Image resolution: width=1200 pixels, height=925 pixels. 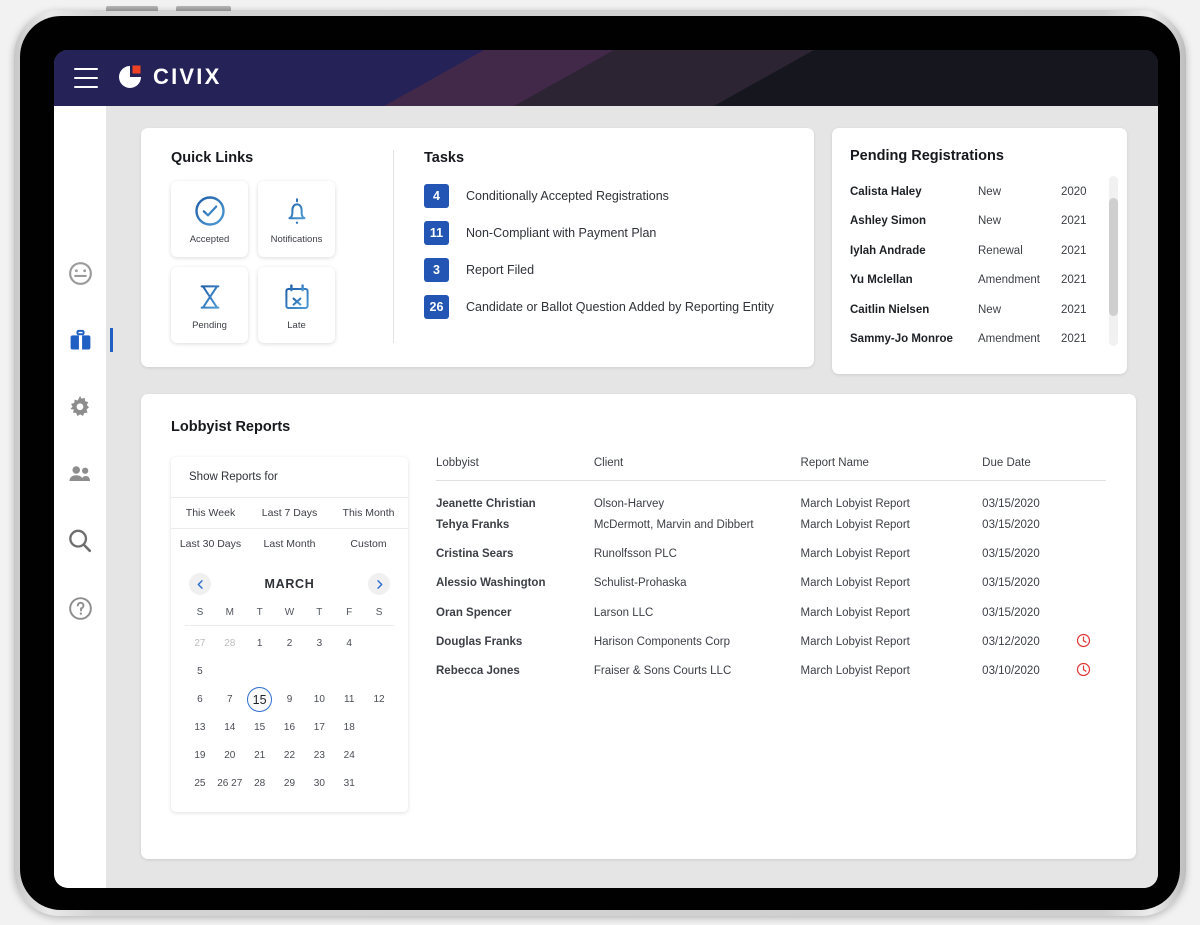 I want to click on hamburger-menu-icon, so click(x=86, y=78).